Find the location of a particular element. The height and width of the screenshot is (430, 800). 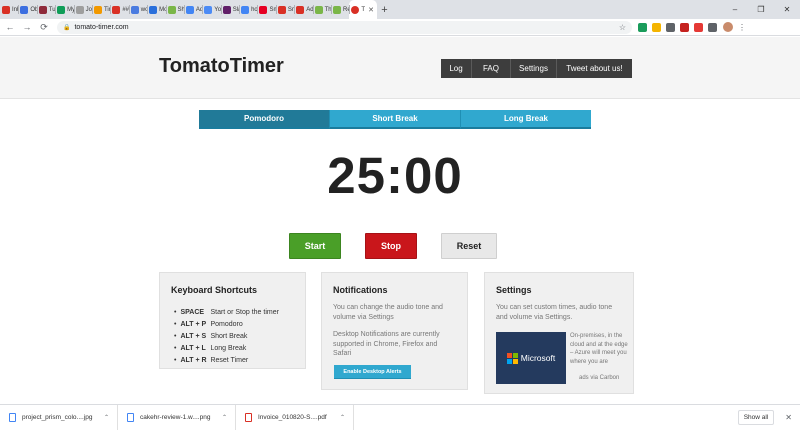

close-window-button: ✕ is located at coordinates (787, 9).